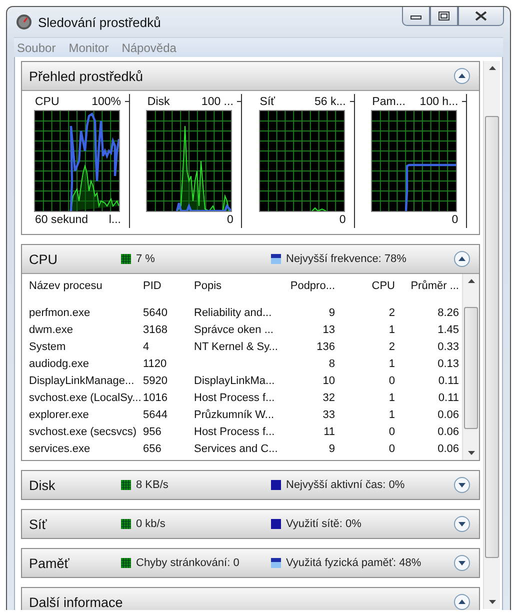 Image resolution: width=517 pixels, height=616 pixels. What do you see at coordinates (251, 259) in the screenshot?
I see `section-header: CPU 7 % Nejvyšší frekvence: 78%` at bounding box center [251, 259].